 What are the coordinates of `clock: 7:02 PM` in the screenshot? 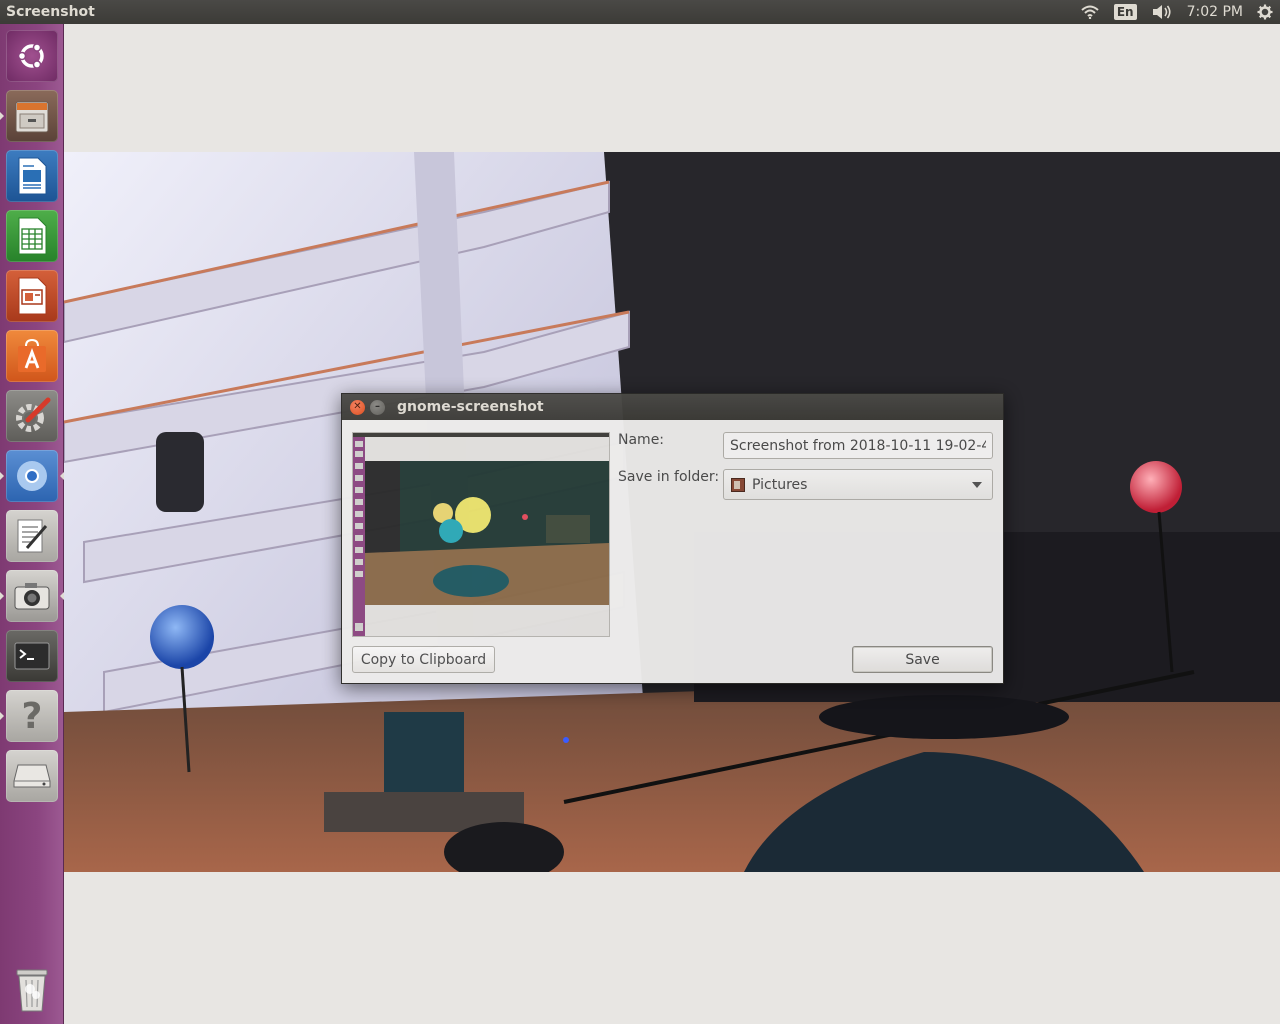 It's located at (1214, 12).